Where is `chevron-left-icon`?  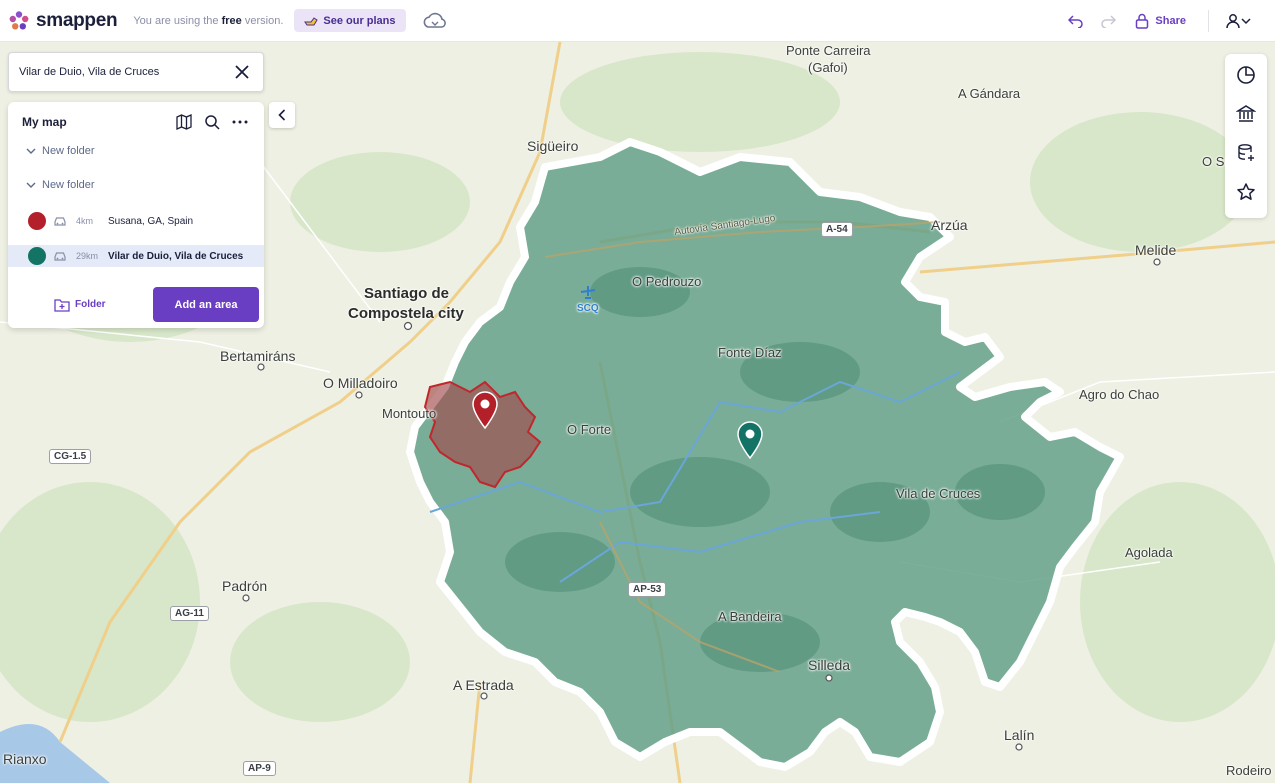
chevron-left-icon is located at coordinates (282, 115).